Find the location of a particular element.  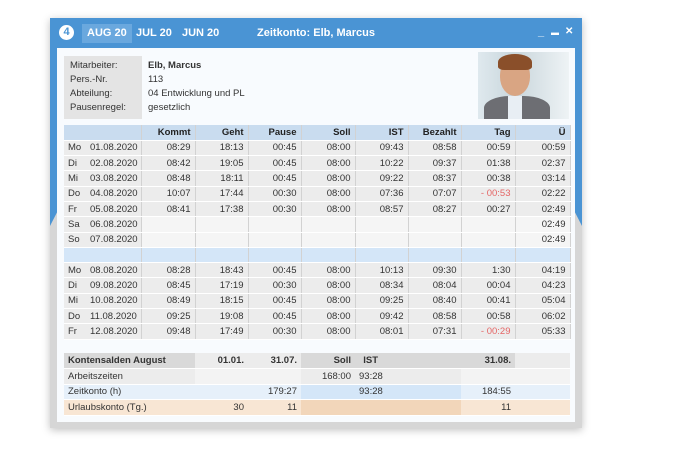

minimize-icon: _ is located at coordinates (541, 32).